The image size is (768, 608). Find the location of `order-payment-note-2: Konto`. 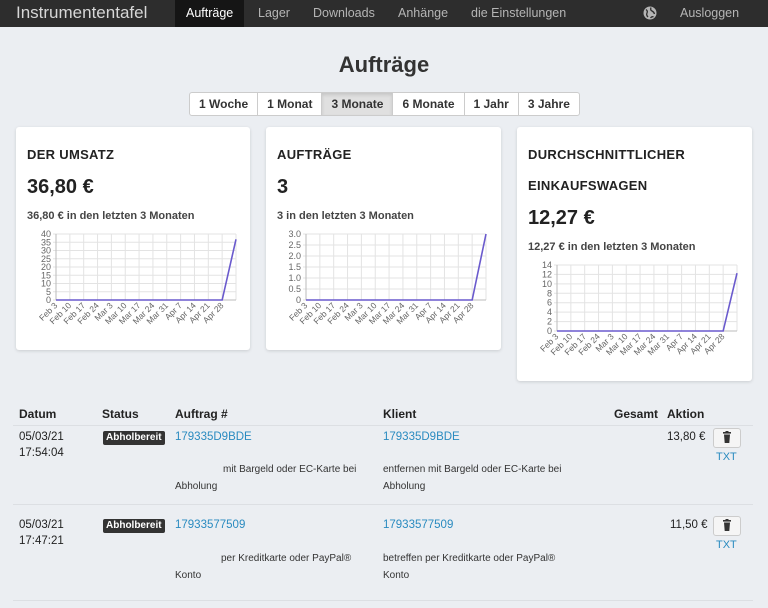

order-payment-note-2: Konto is located at coordinates (188, 575).